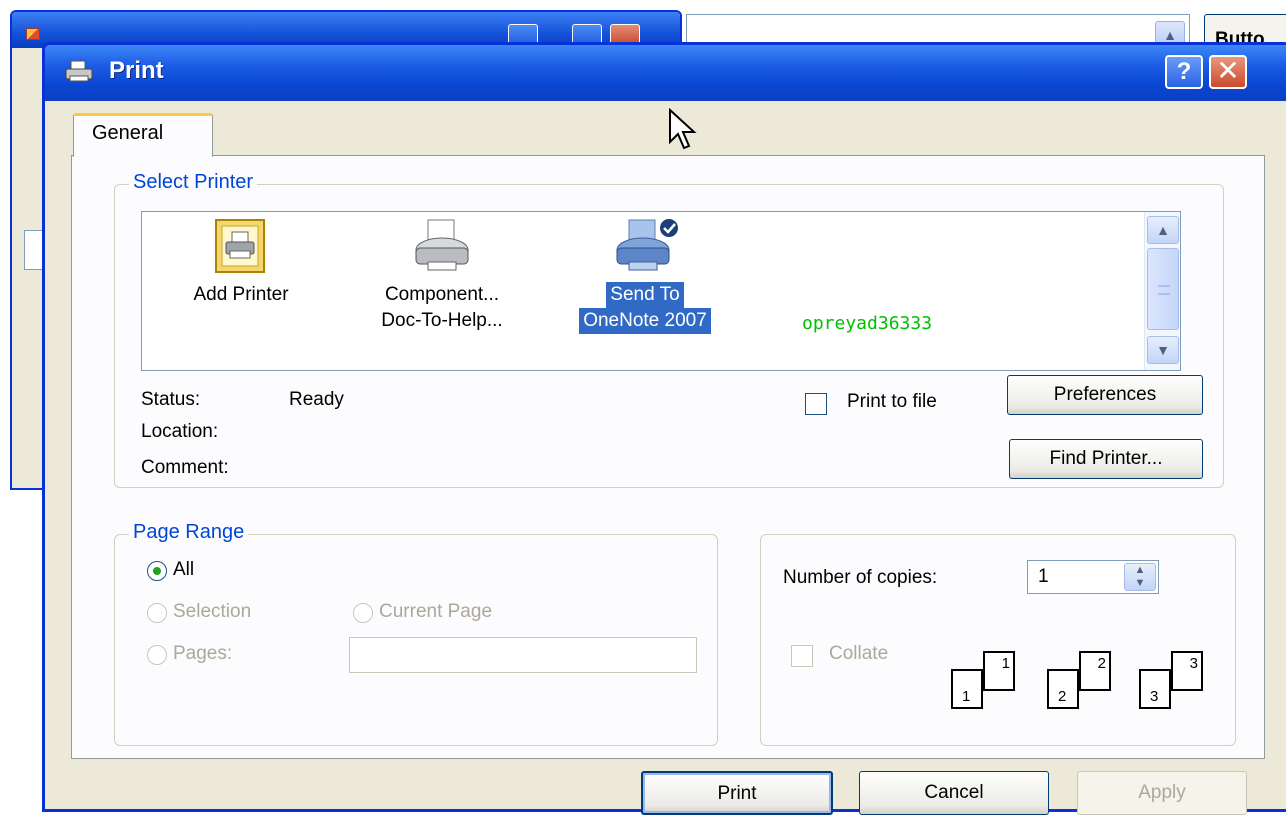  I want to click on add-printer-icon, so click(240, 246).